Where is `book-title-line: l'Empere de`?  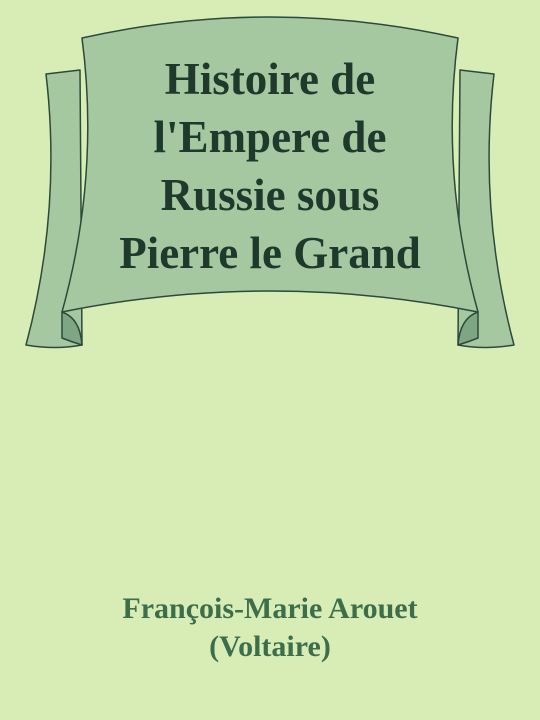 book-title-line: l'Empere de is located at coordinates (270, 137).